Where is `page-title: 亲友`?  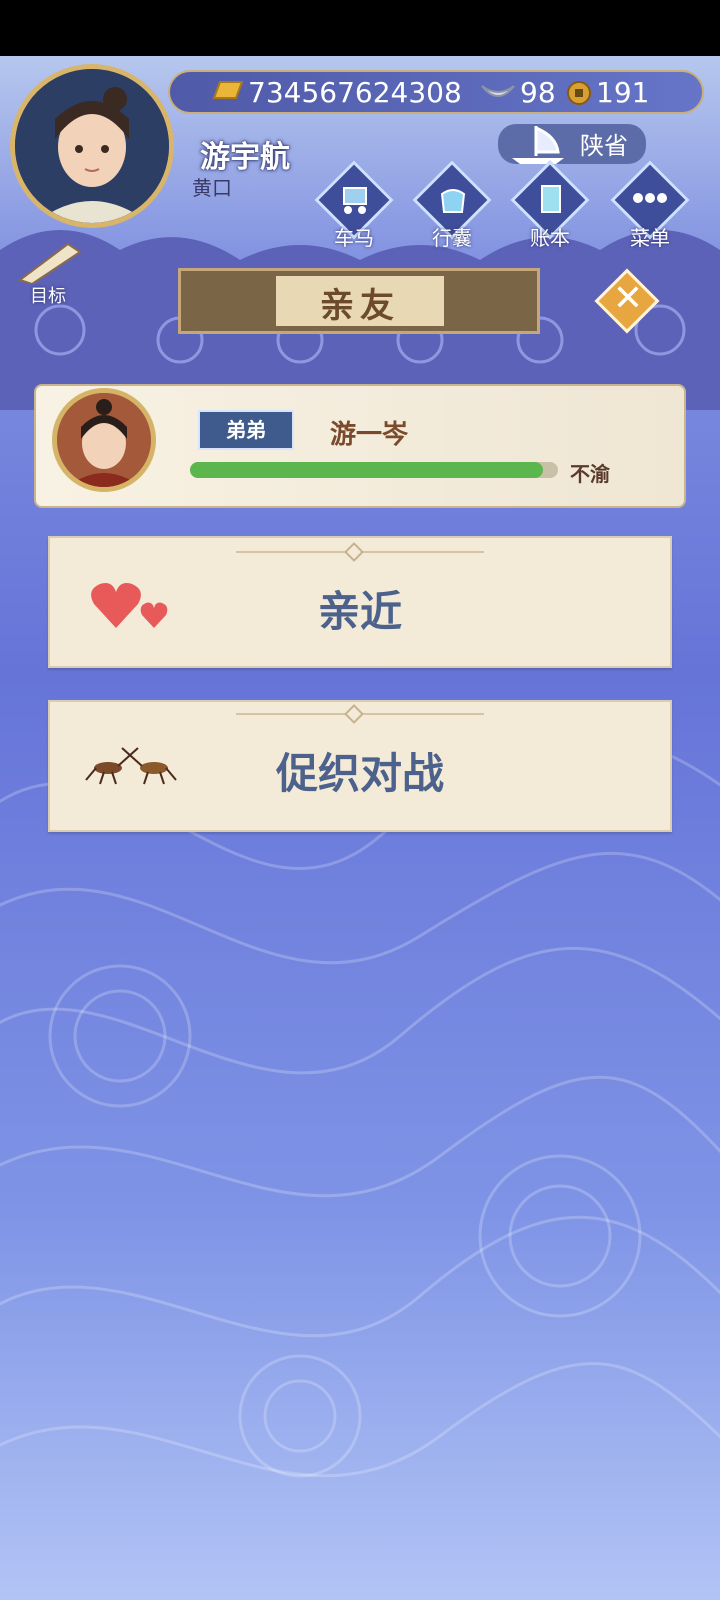
page-title: 亲友 is located at coordinates (360, 306).